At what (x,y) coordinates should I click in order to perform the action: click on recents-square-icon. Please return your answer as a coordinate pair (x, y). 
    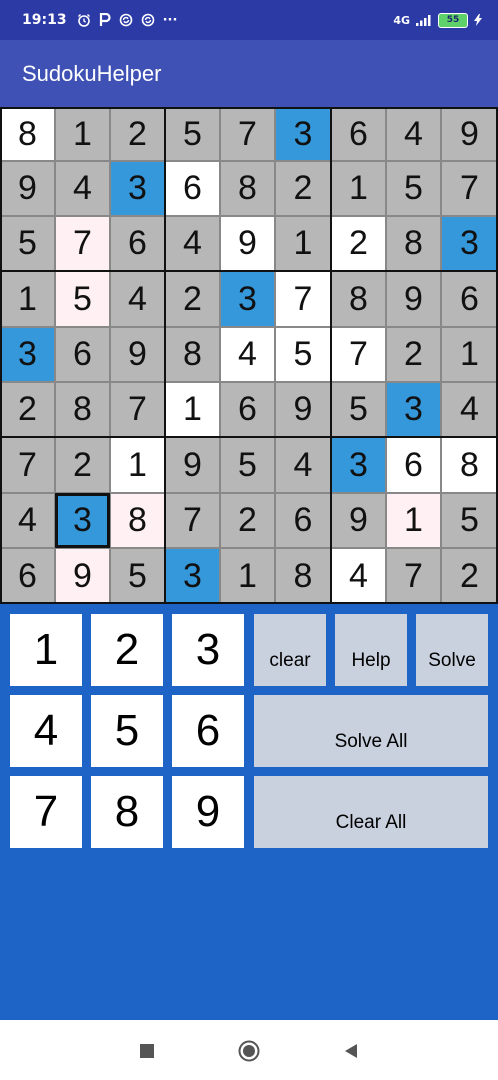
    Looking at the image, I should click on (147, 1051).